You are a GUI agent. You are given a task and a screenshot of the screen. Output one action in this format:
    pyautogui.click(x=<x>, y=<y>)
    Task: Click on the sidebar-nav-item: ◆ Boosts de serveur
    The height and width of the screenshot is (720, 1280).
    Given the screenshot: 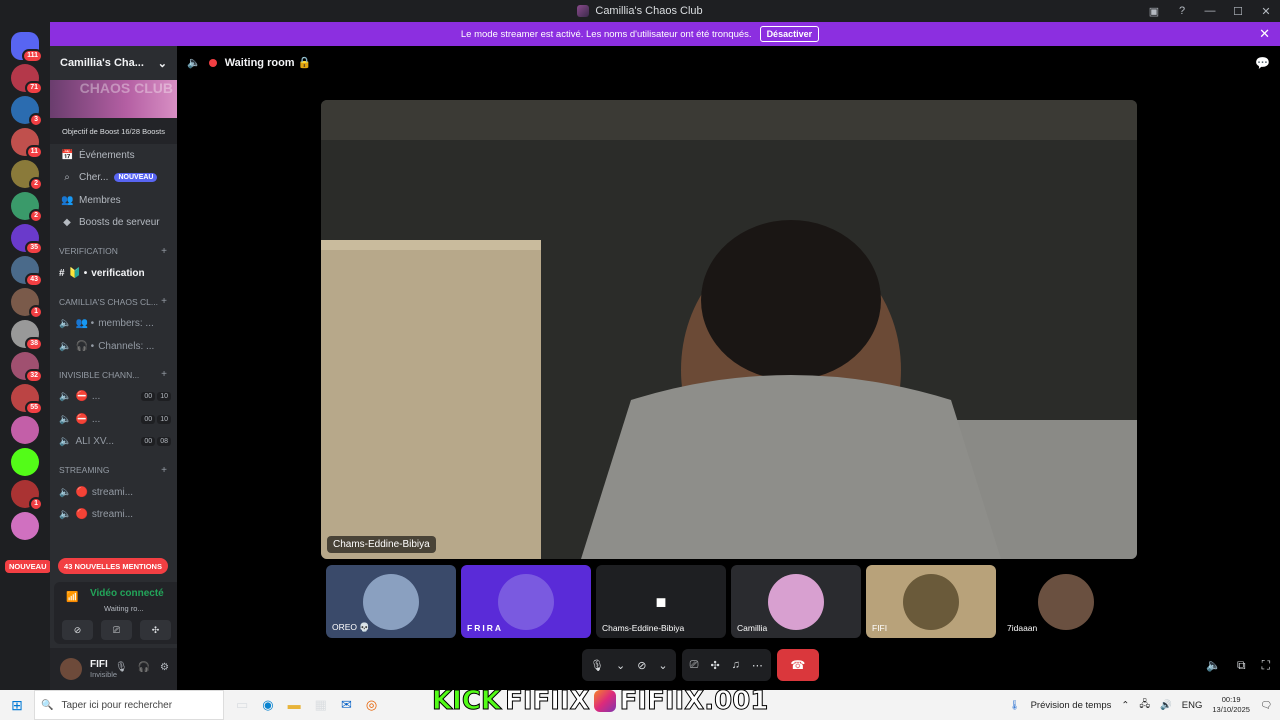 What is the action you would take?
    pyautogui.click(x=113, y=223)
    